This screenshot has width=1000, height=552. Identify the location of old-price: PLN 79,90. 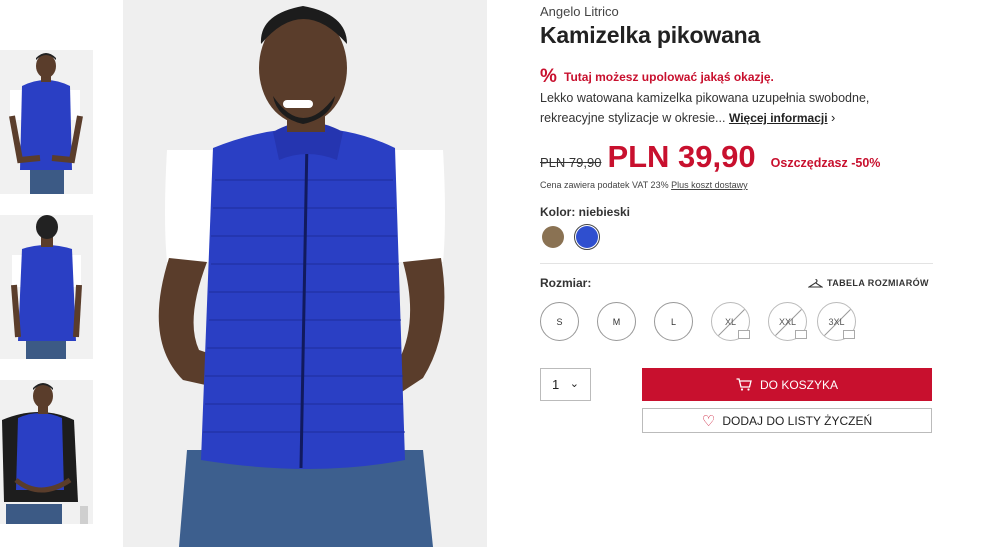
(571, 162).